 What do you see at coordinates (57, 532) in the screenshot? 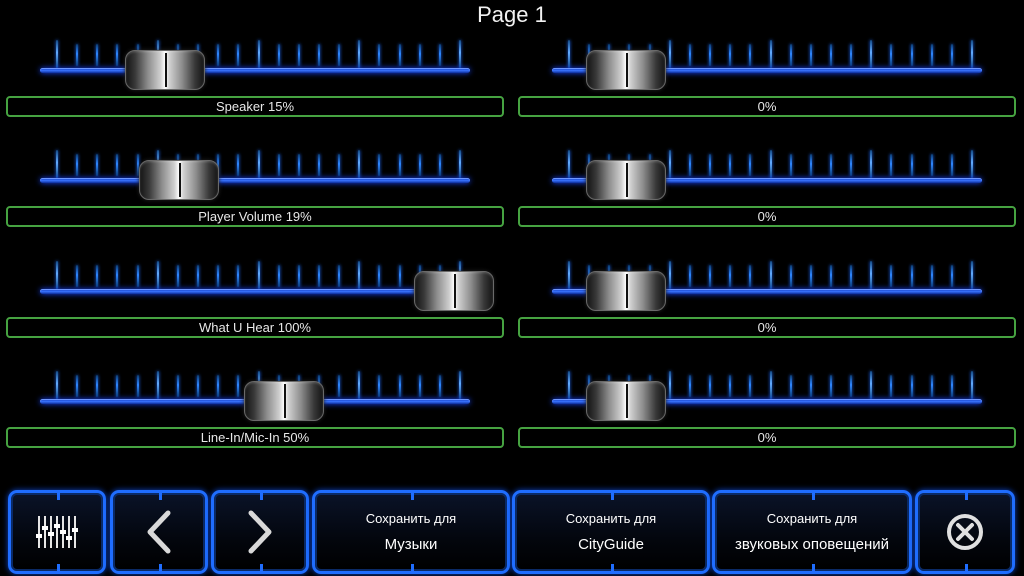
I see `mixer-button` at bounding box center [57, 532].